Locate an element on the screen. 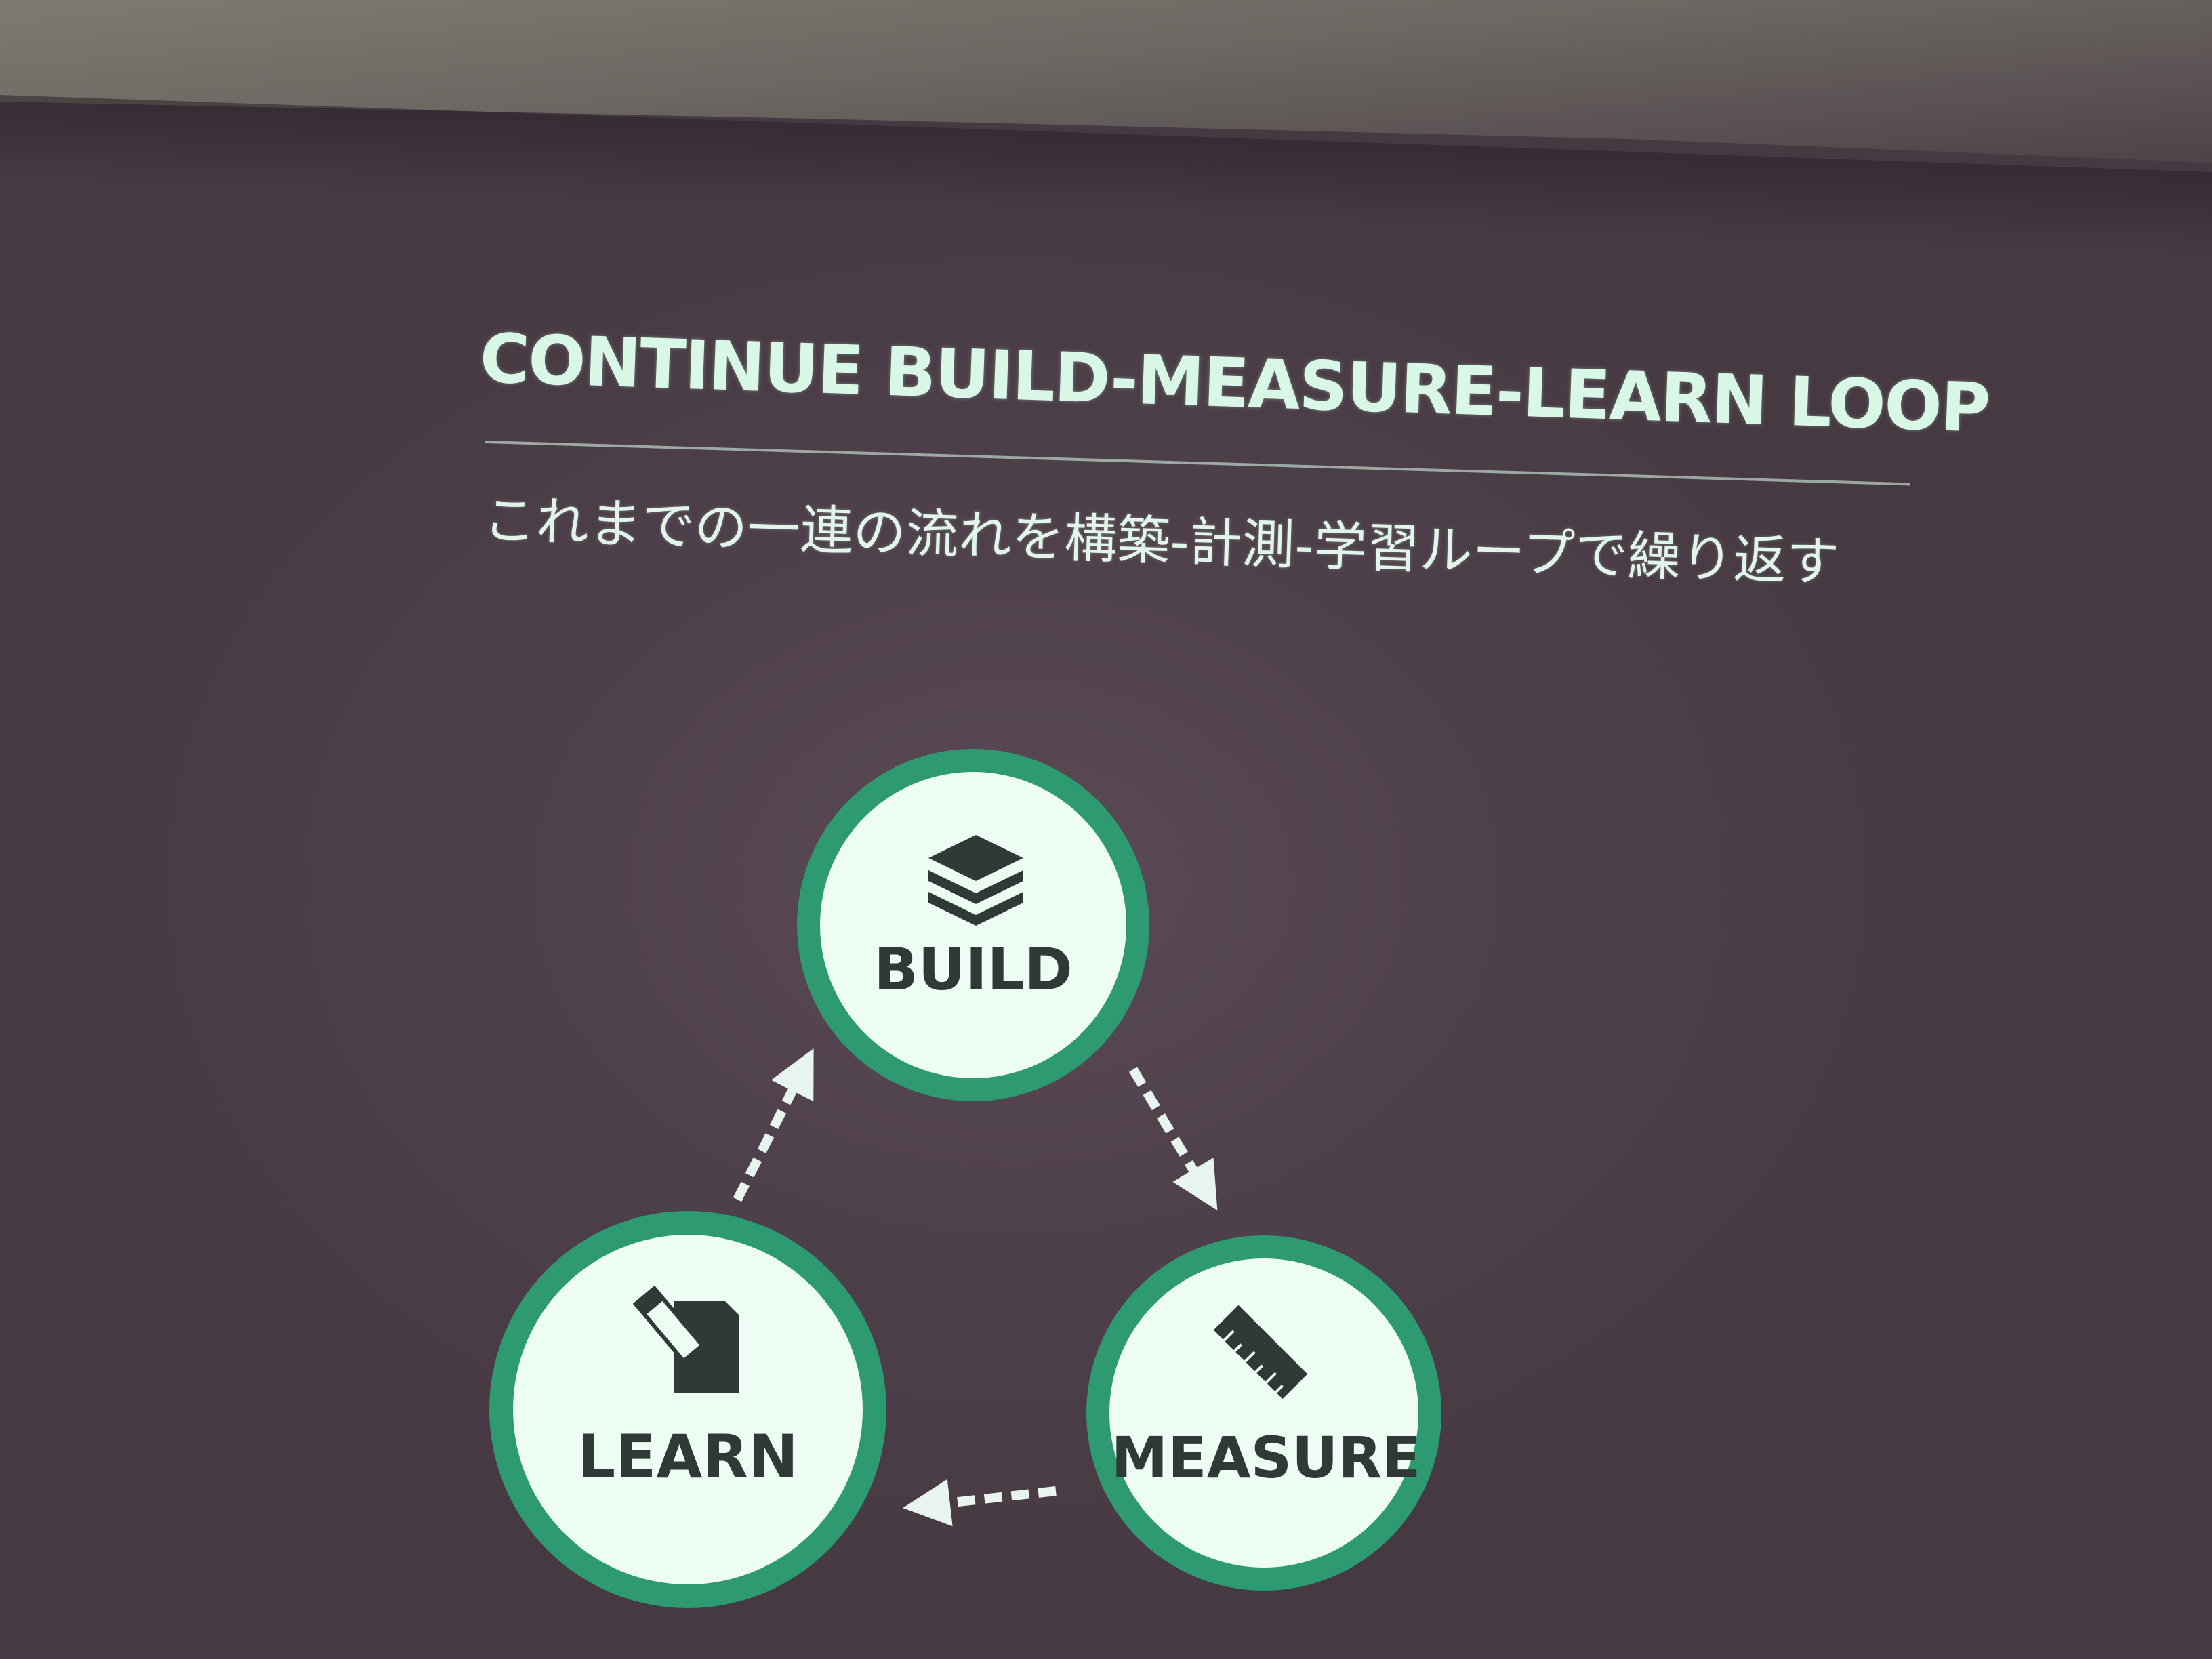  arrow-learn-to-build is located at coordinates (773, 1125).